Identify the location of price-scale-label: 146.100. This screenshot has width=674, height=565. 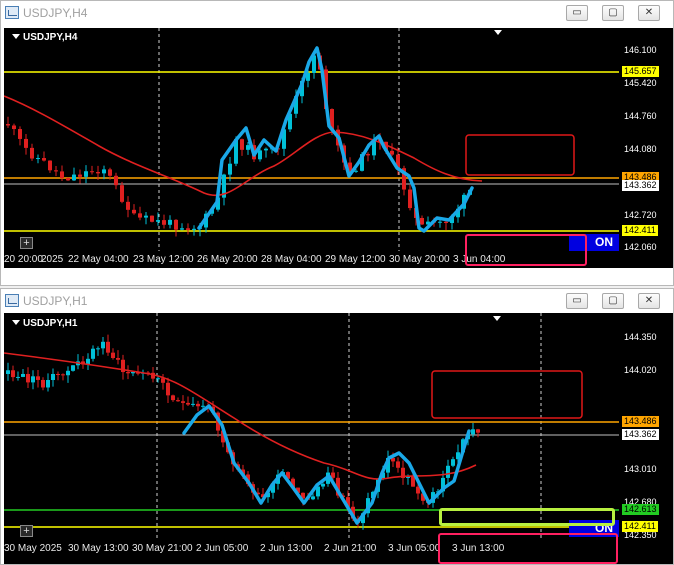
(640, 50).